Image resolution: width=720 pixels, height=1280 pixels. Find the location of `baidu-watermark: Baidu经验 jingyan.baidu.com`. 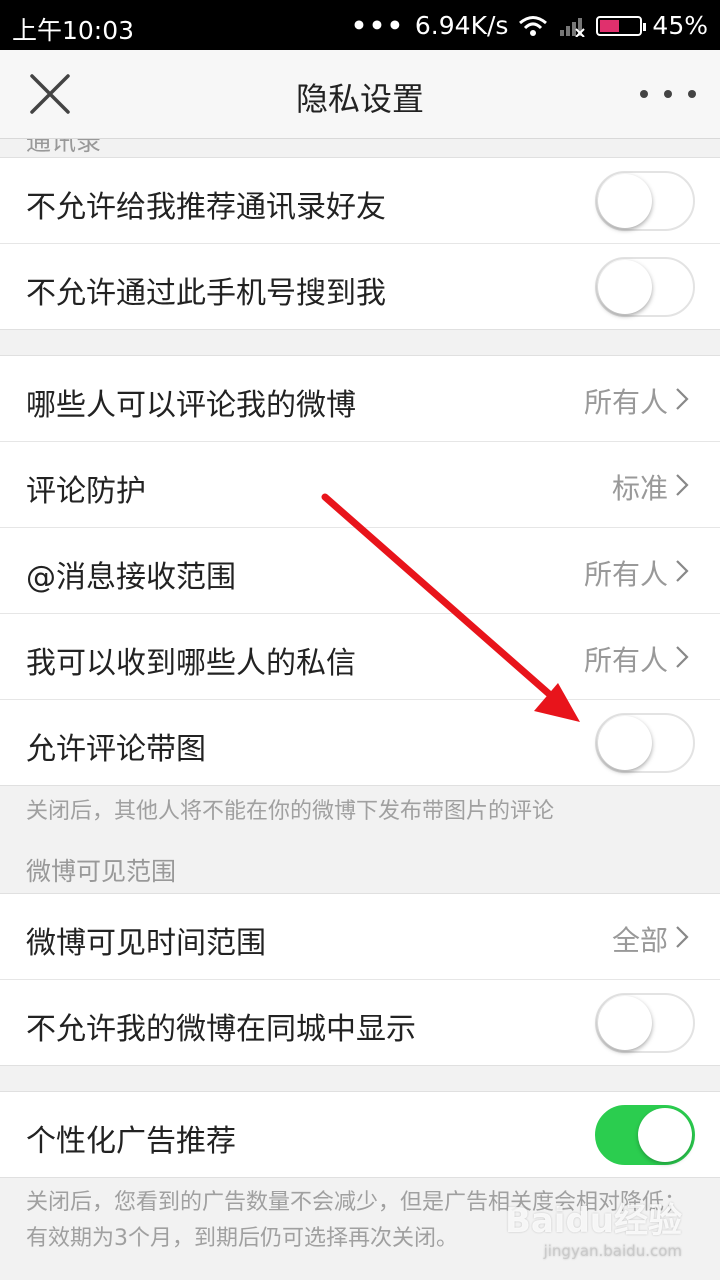

baidu-watermark: Baidu经验 jingyan.baidu.com is located at coordinates (593, 1226).